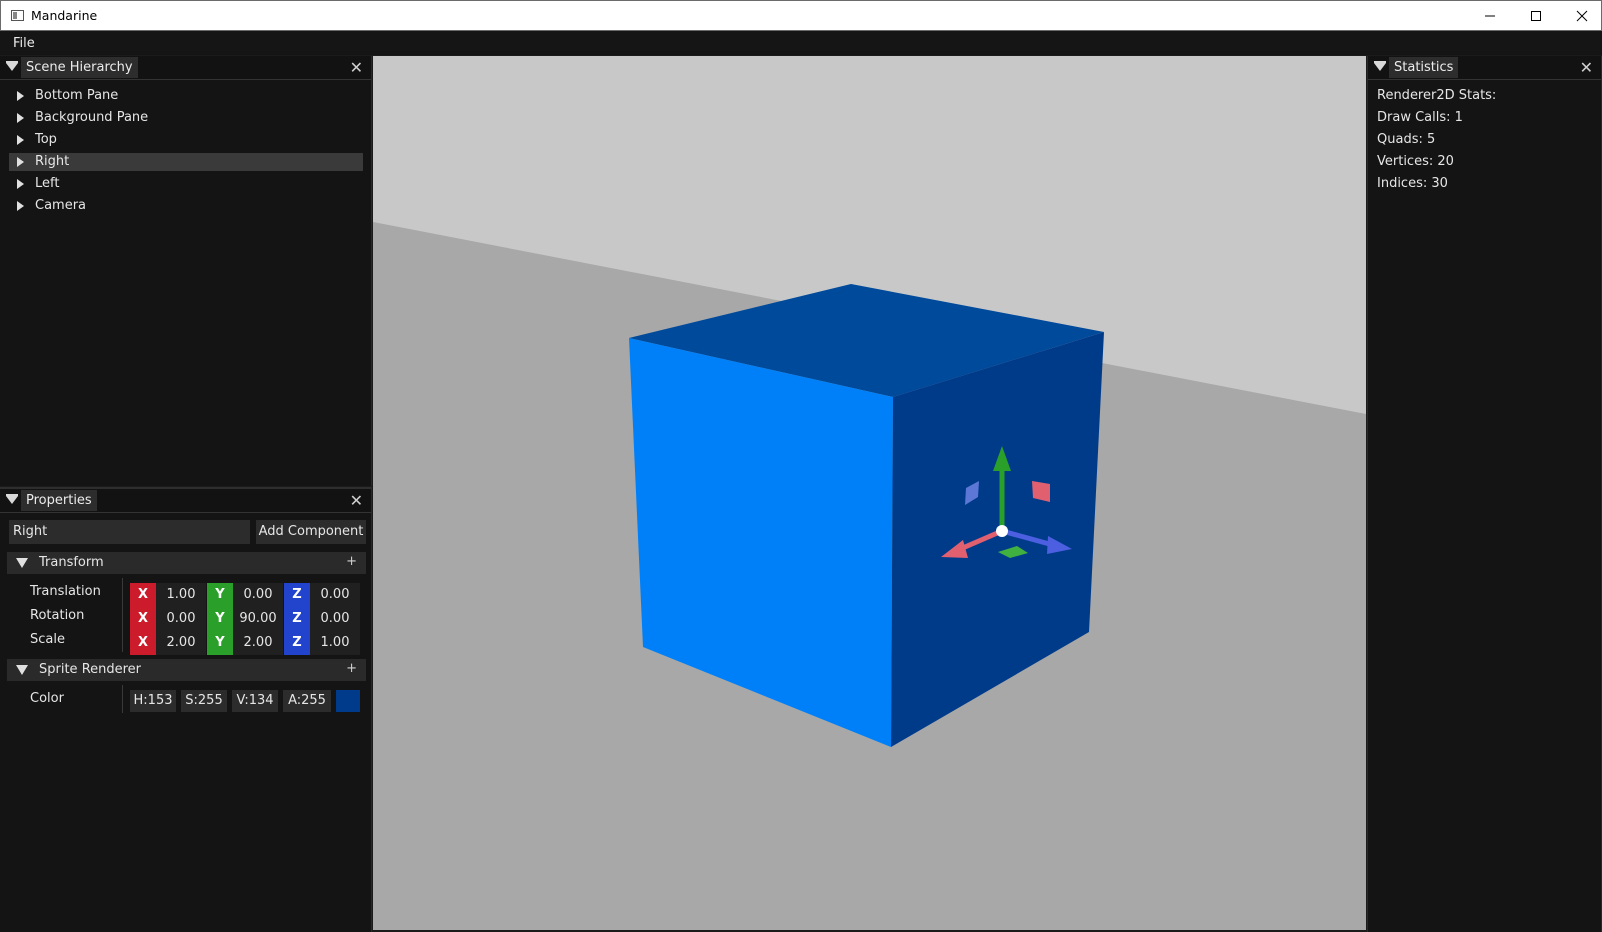 Image resolution: width=1602 pixels, height=932 pixels. Describe the element at coordinates (220, 643) in the screenshot. I see `scale-y-label: Y` at that location.